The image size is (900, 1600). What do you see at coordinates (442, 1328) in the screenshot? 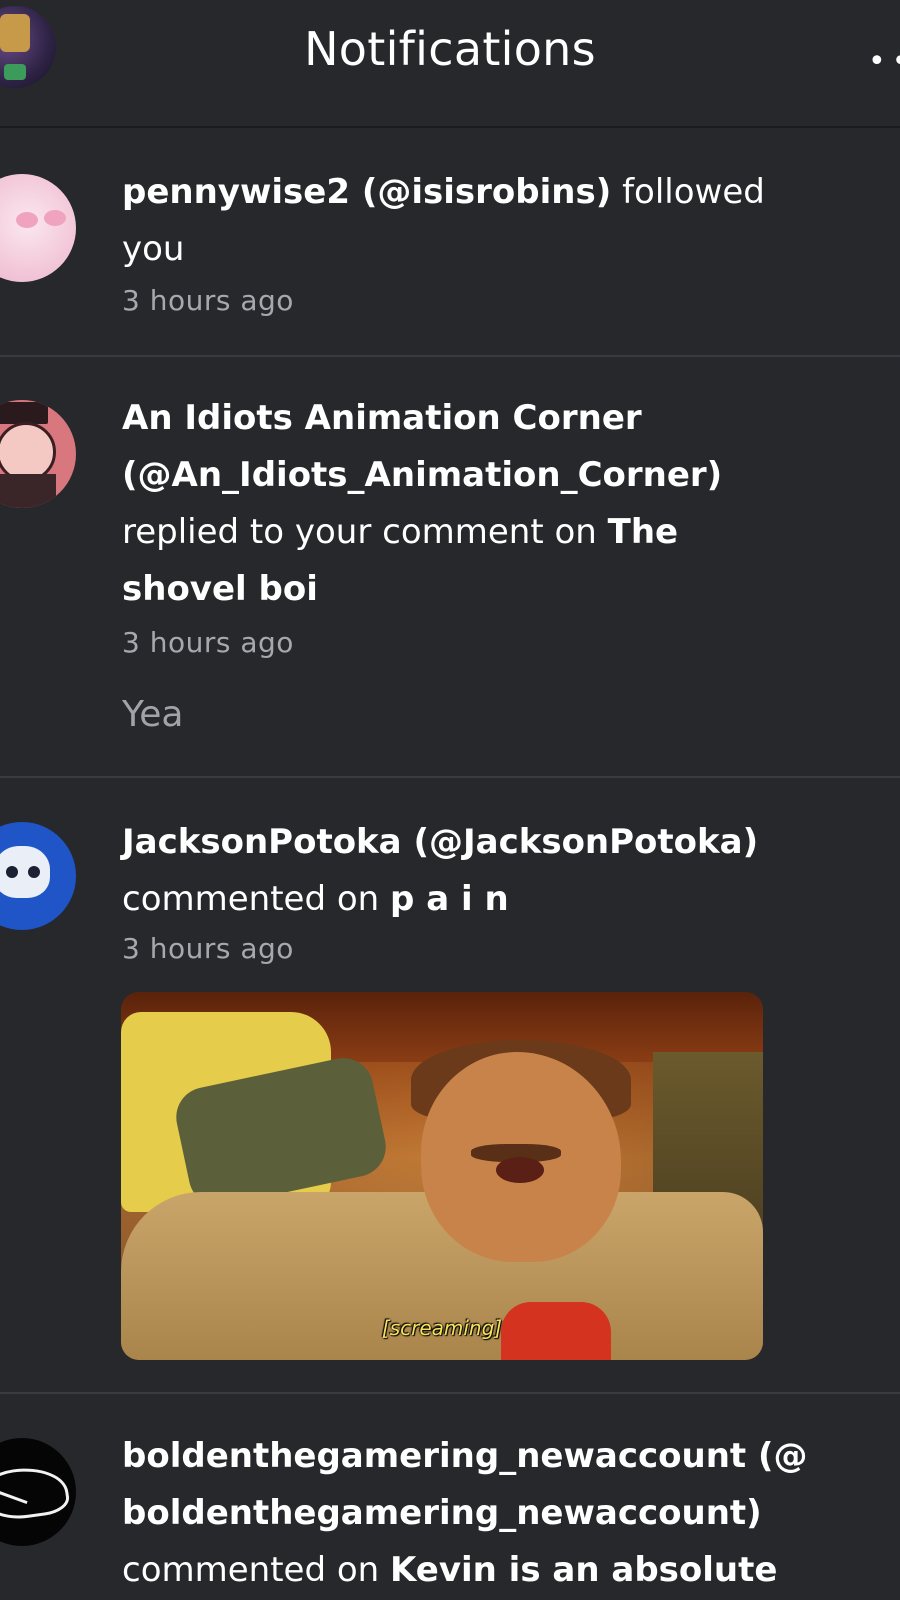
I see `gif-caption: [screaming]` at bounding box center [442, 1328].